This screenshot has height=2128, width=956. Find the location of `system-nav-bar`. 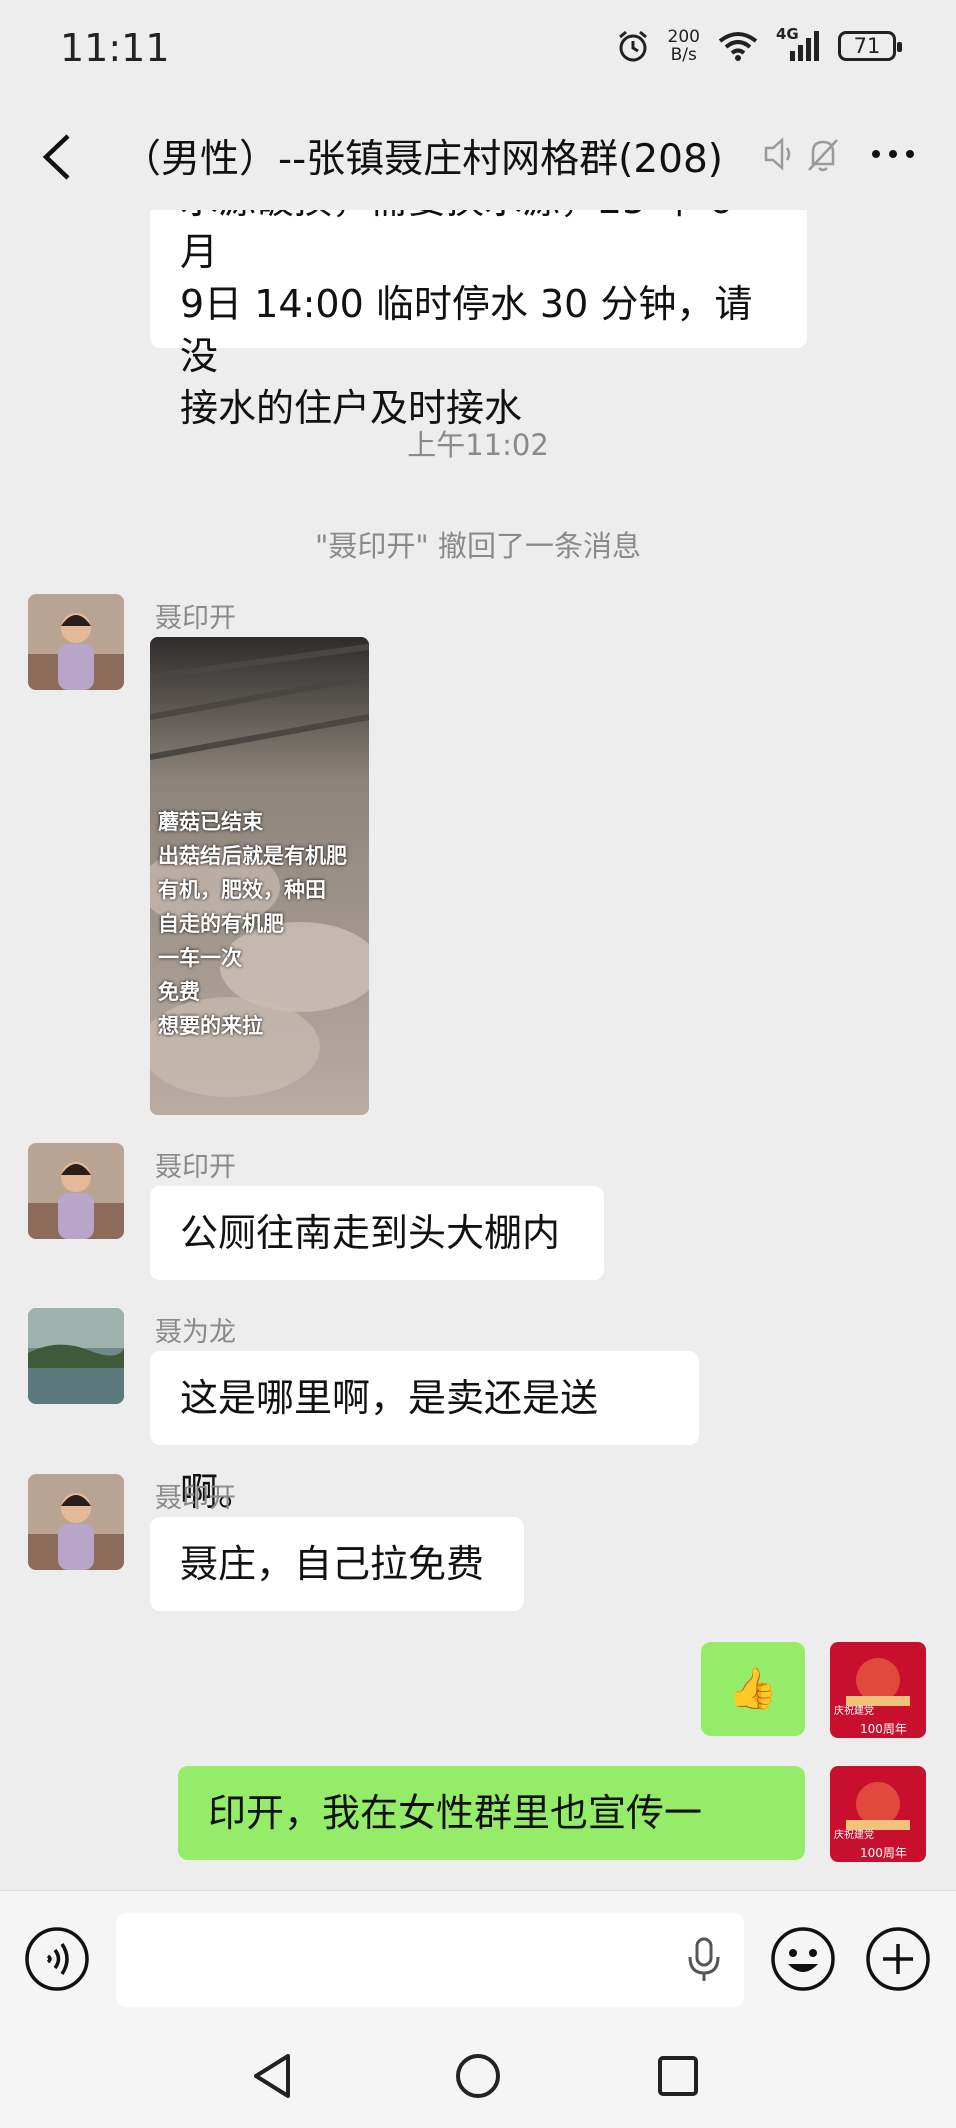

system-nav-bar is located at coordinates (478, 2074).